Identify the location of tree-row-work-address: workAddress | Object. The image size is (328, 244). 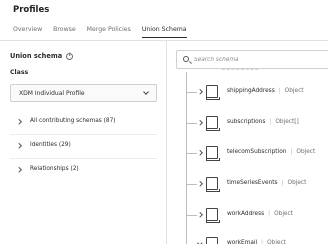
(257, 216).